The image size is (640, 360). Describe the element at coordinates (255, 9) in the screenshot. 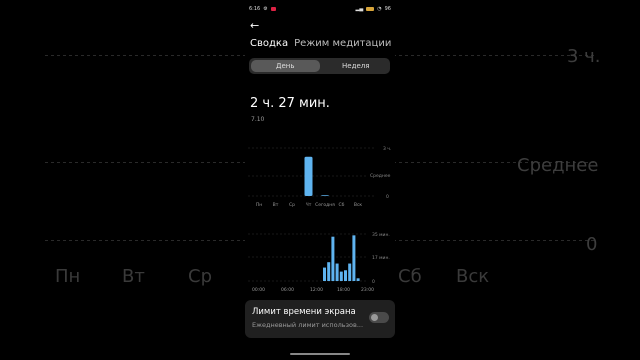

I see `clock: 6:16` at that location.